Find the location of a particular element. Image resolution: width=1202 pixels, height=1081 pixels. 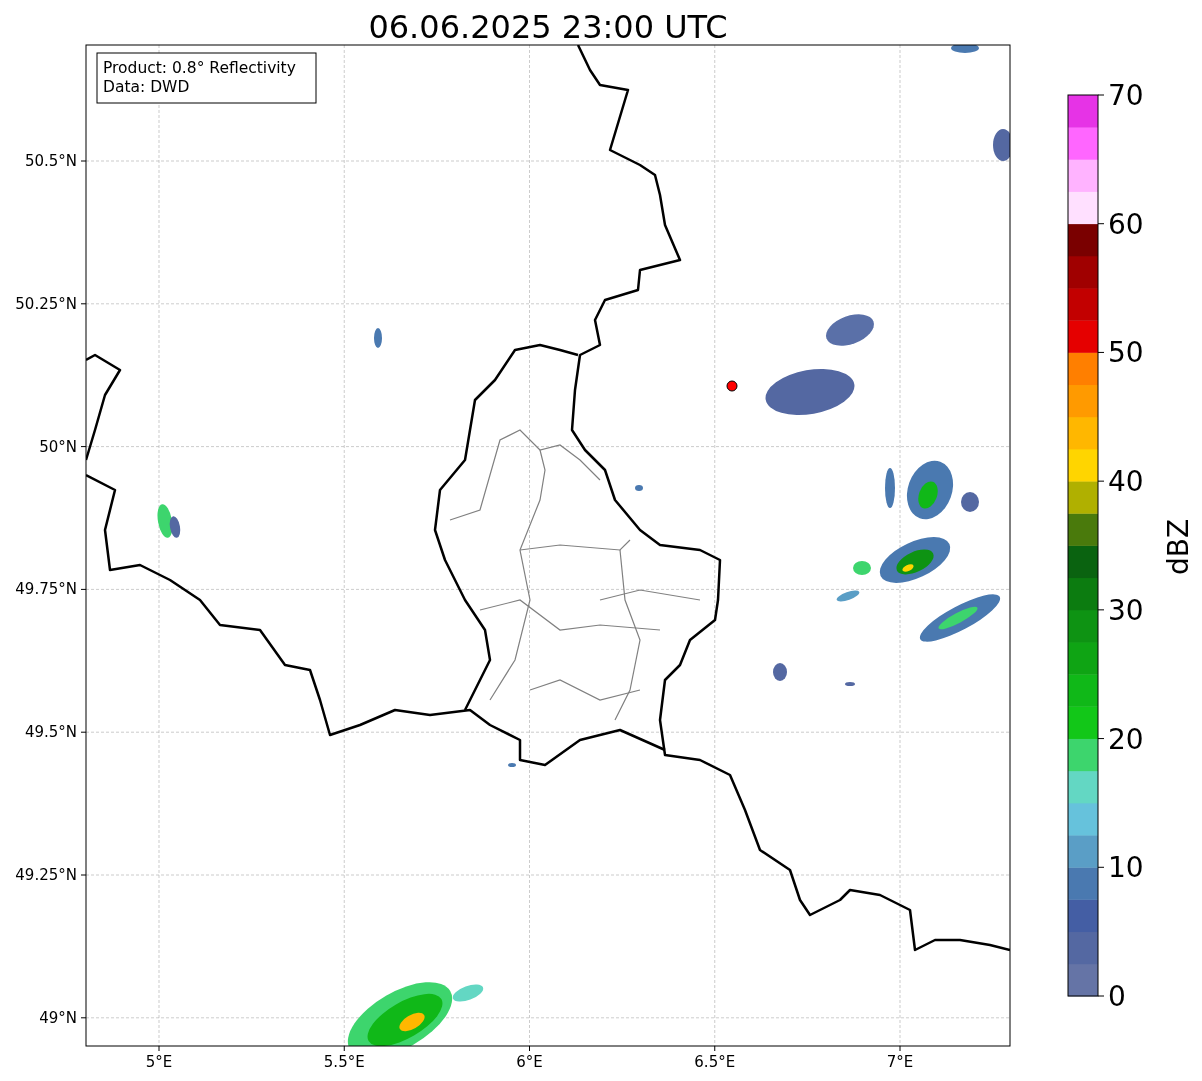

colorbar-tick-label: 20 is located at coordinates (1126, 739).